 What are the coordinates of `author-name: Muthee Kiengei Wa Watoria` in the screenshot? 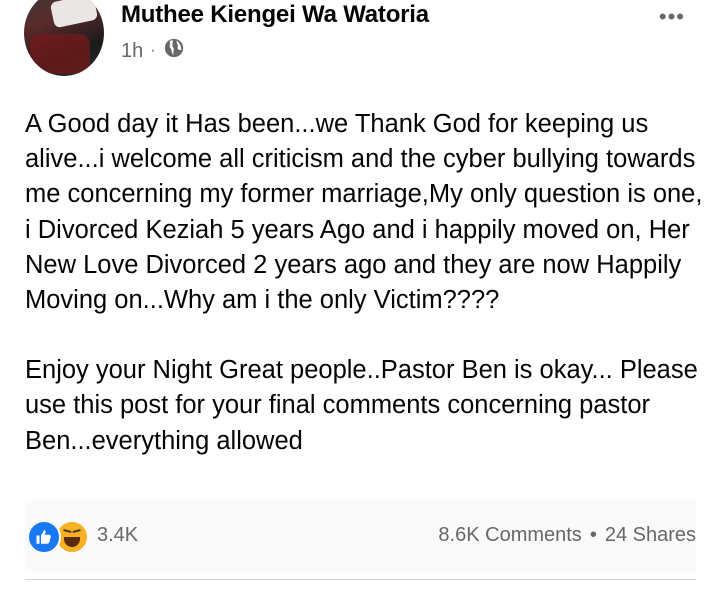 It's located at (275, 15).